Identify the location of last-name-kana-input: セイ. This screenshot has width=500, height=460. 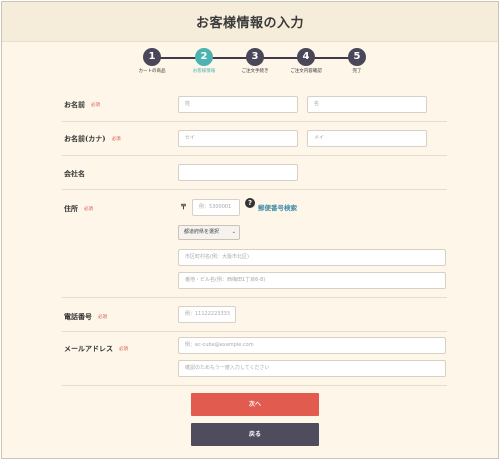
(238, 138).